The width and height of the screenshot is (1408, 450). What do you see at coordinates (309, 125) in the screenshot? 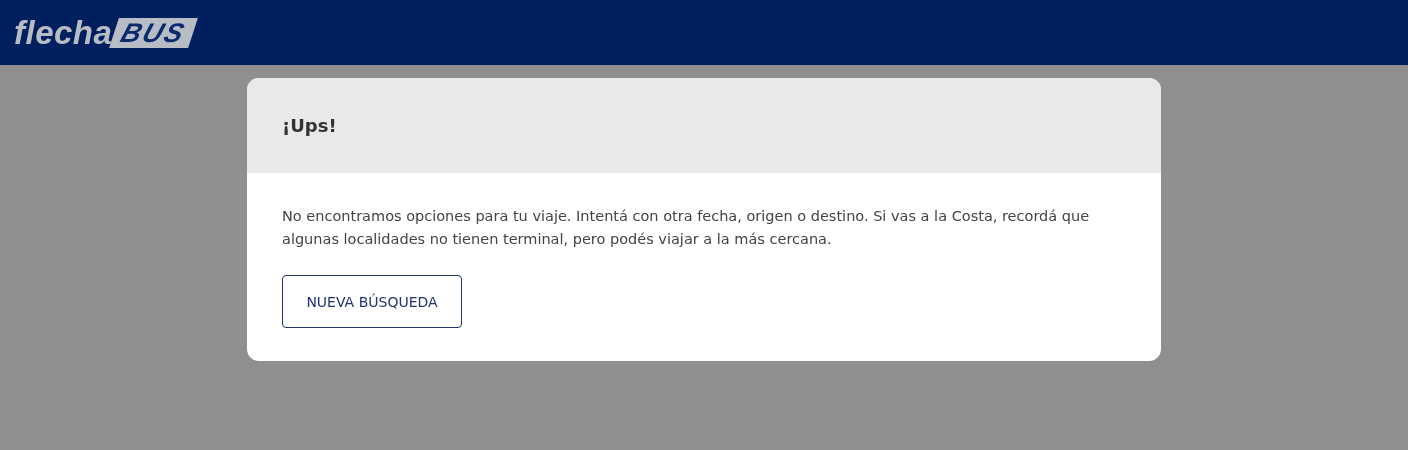
I see `dialog-title: ¡Ups!` at bounding box center [309, 125].